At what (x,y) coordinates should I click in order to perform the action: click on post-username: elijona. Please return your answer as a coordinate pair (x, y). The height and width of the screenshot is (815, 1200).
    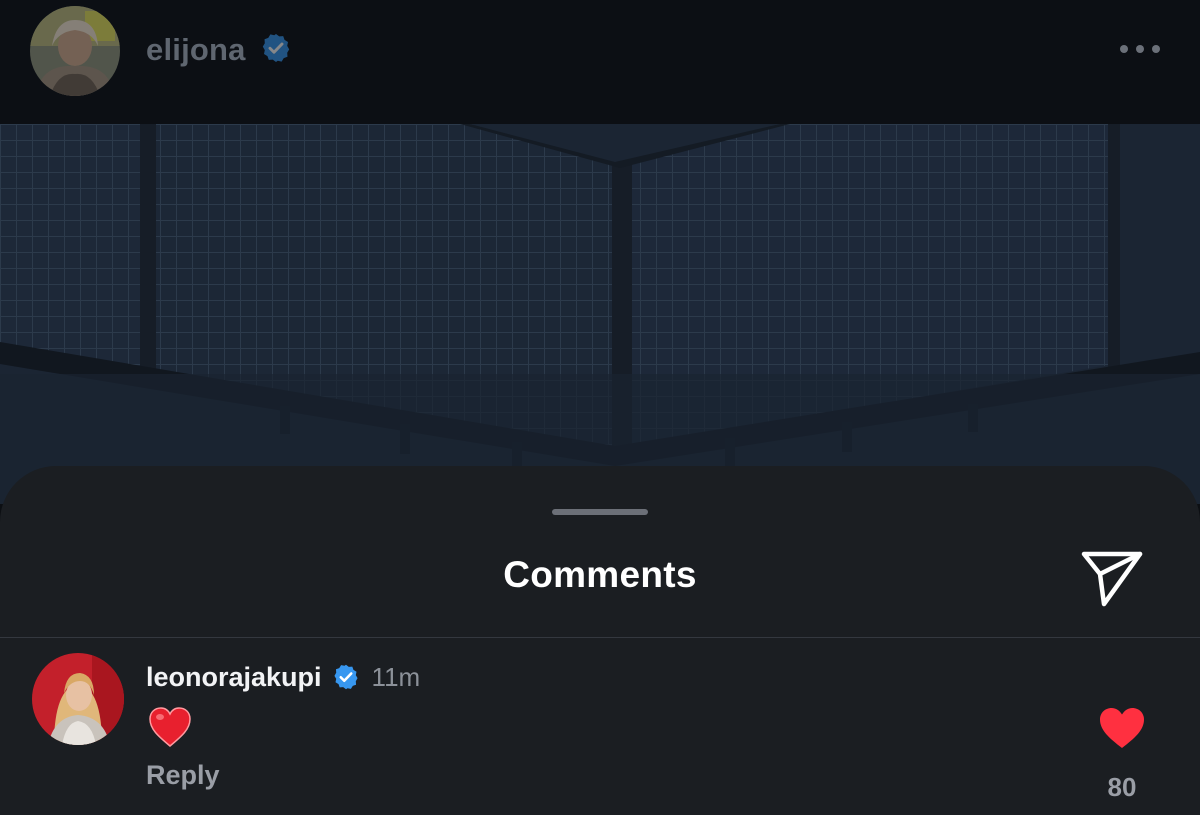
    Looking at the image, I should click on (196, 50).